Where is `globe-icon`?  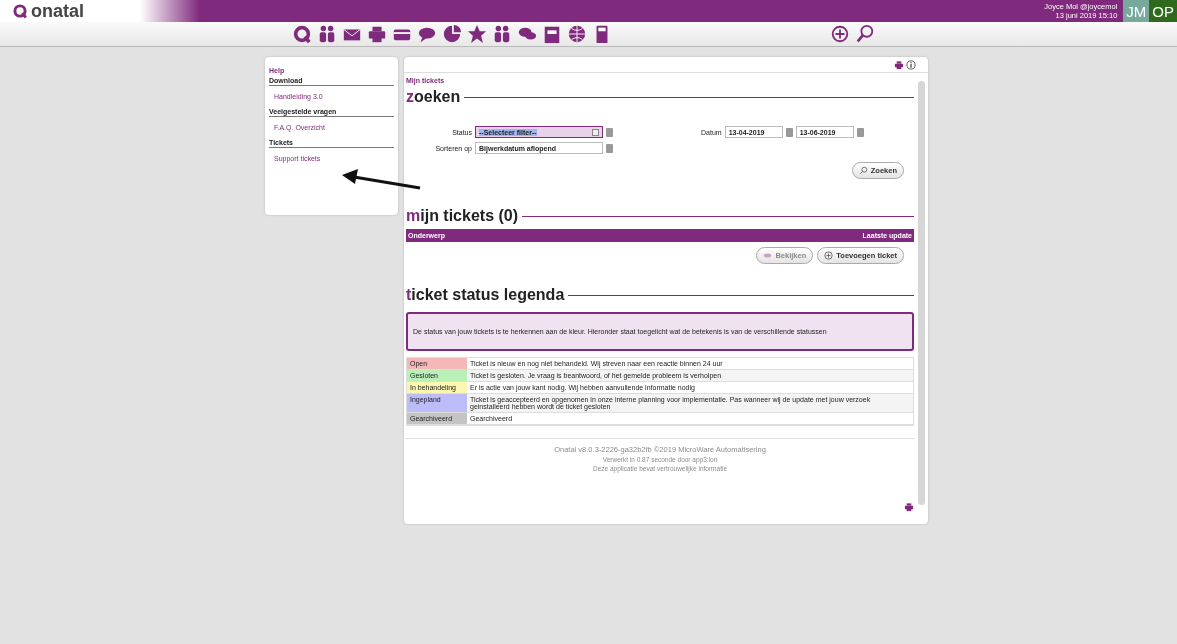
globe-icon is located at coordinates (577, 34).